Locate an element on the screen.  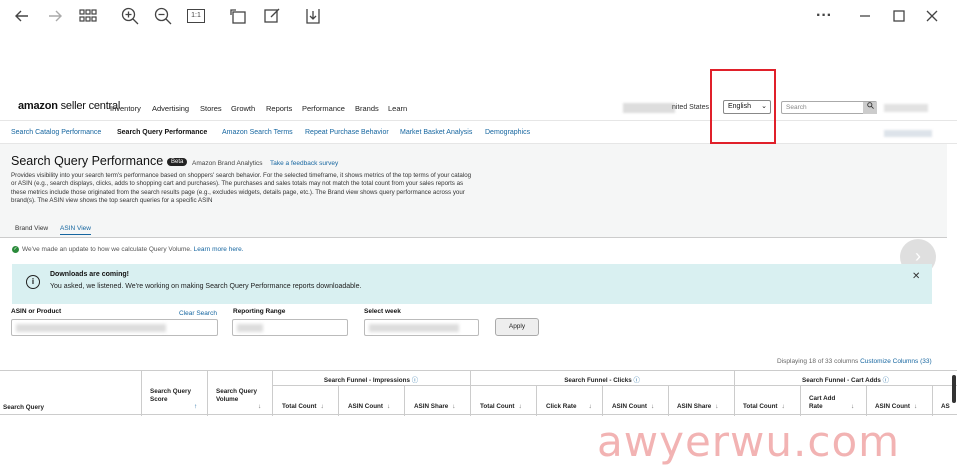
col-search-query: Search Query is located at coordinates (23, 408).